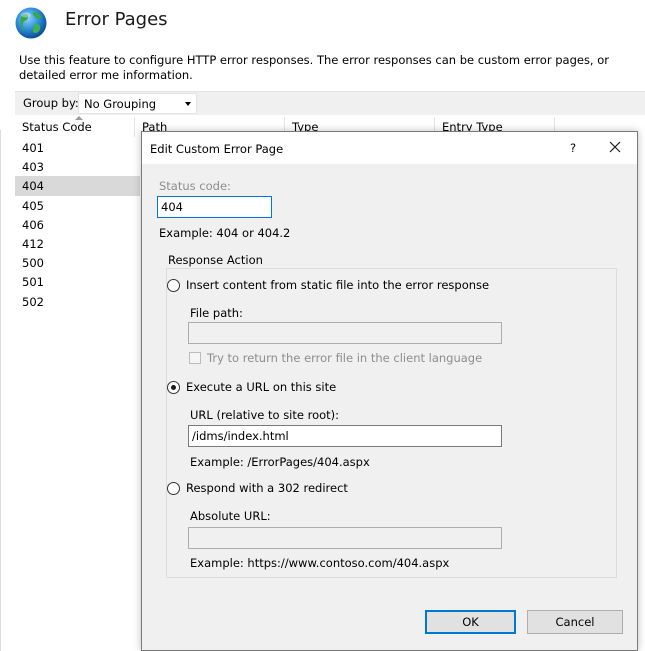 This screenshot has width=645, height=651. I want to click on group-by-dropdown: No Grouping, so click(137, 103).